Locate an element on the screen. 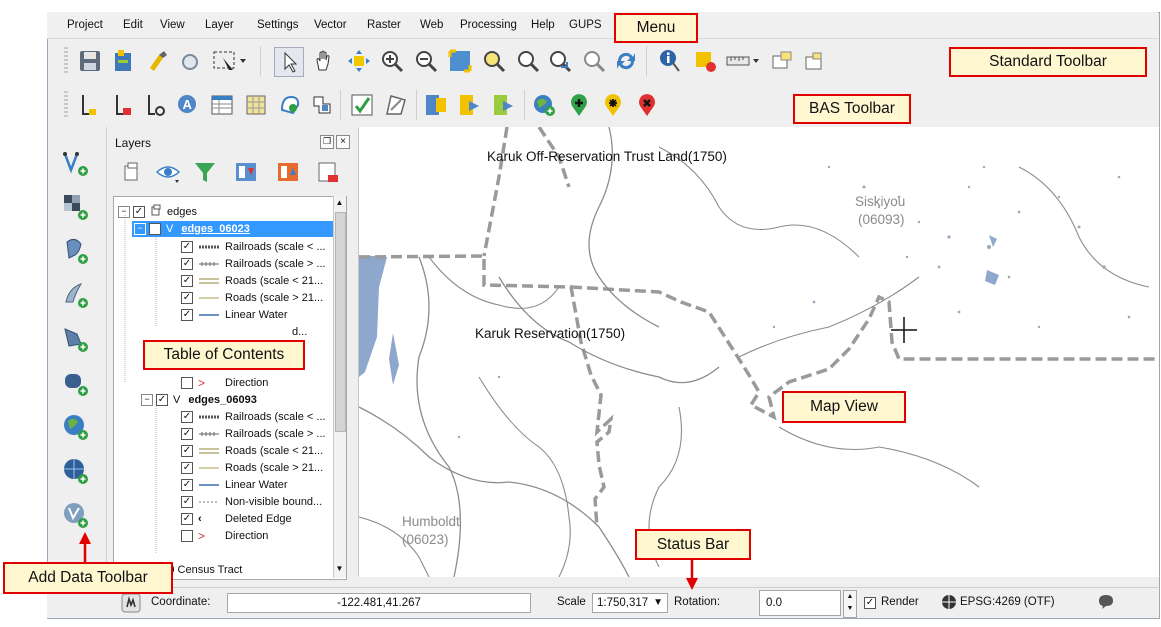 This screenshot has width=1161, height=627. callout-arrows is located at coordinates (388, 561).